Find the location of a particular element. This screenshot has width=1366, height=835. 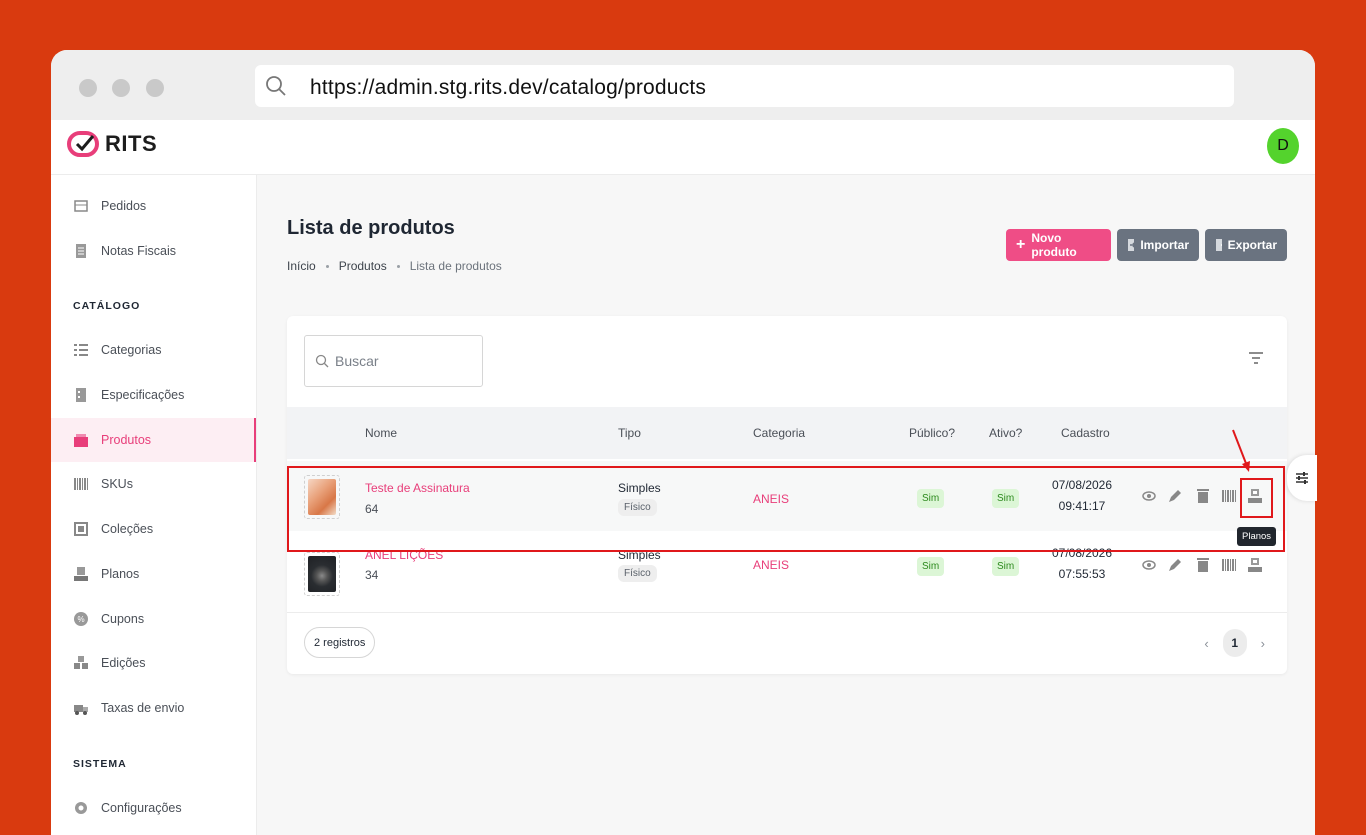

record-count: 2 registros is located at coordinates (340, 642).